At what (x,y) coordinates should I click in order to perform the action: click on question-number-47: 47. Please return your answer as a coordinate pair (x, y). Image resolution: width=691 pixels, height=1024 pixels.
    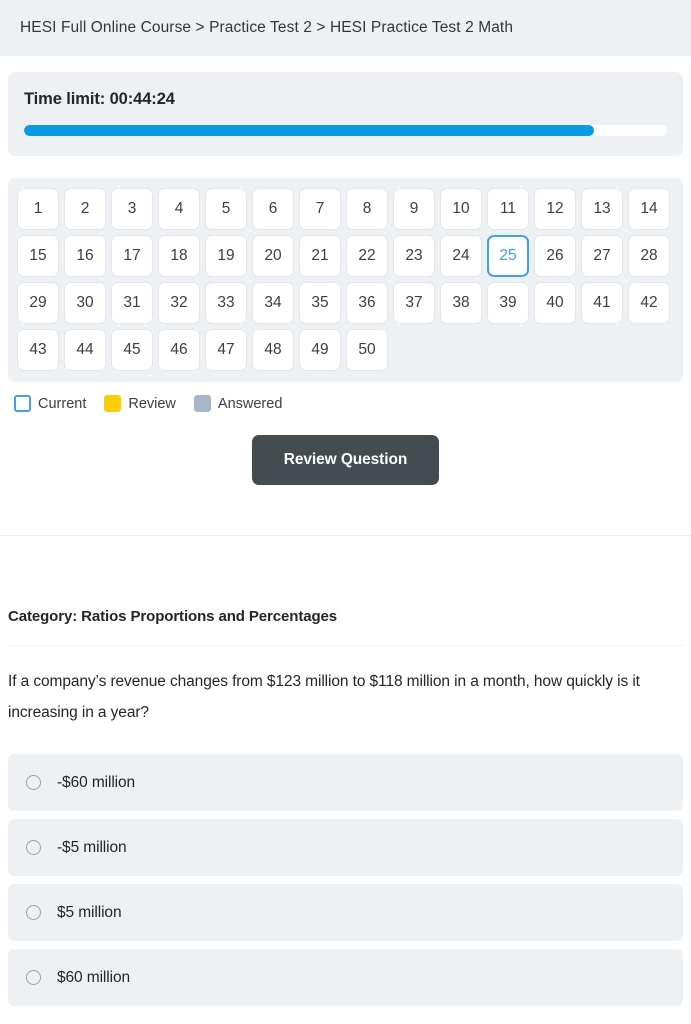
    Looking at the image, I should click on (226, 350).